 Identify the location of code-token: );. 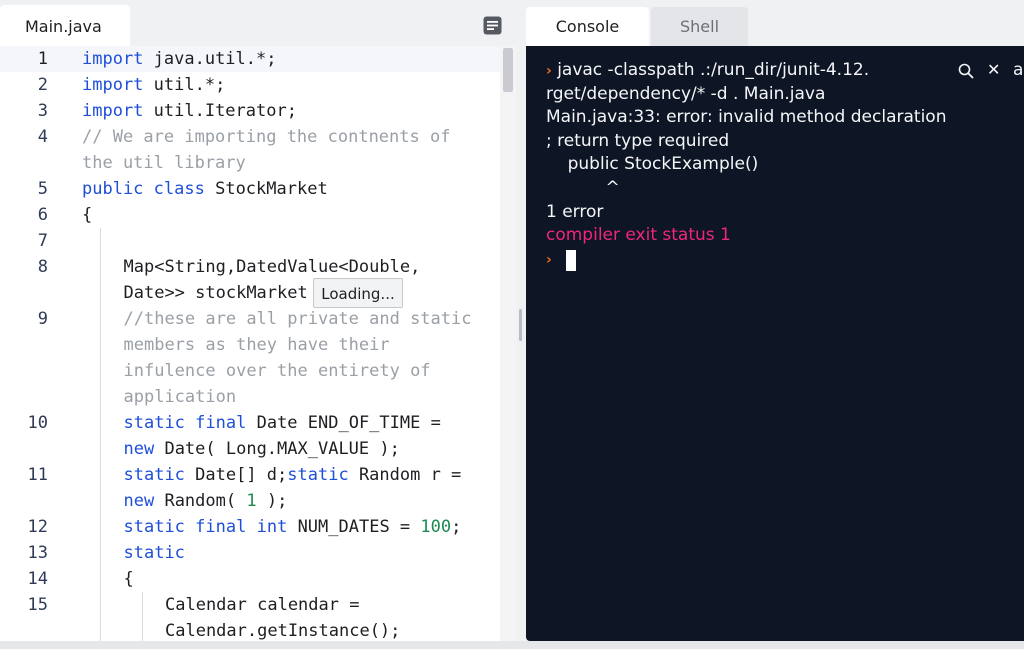
(272, 501).